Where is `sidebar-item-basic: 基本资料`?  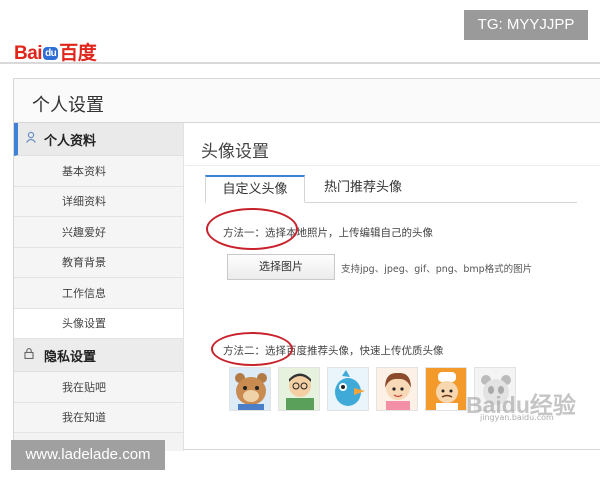
sidebar-item-basic: 基本资料 is located at coordinates (98, 171).